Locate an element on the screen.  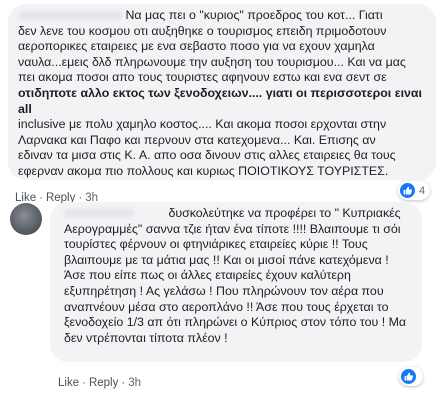
reply-button: Reply is located at coordinates (103, 383).